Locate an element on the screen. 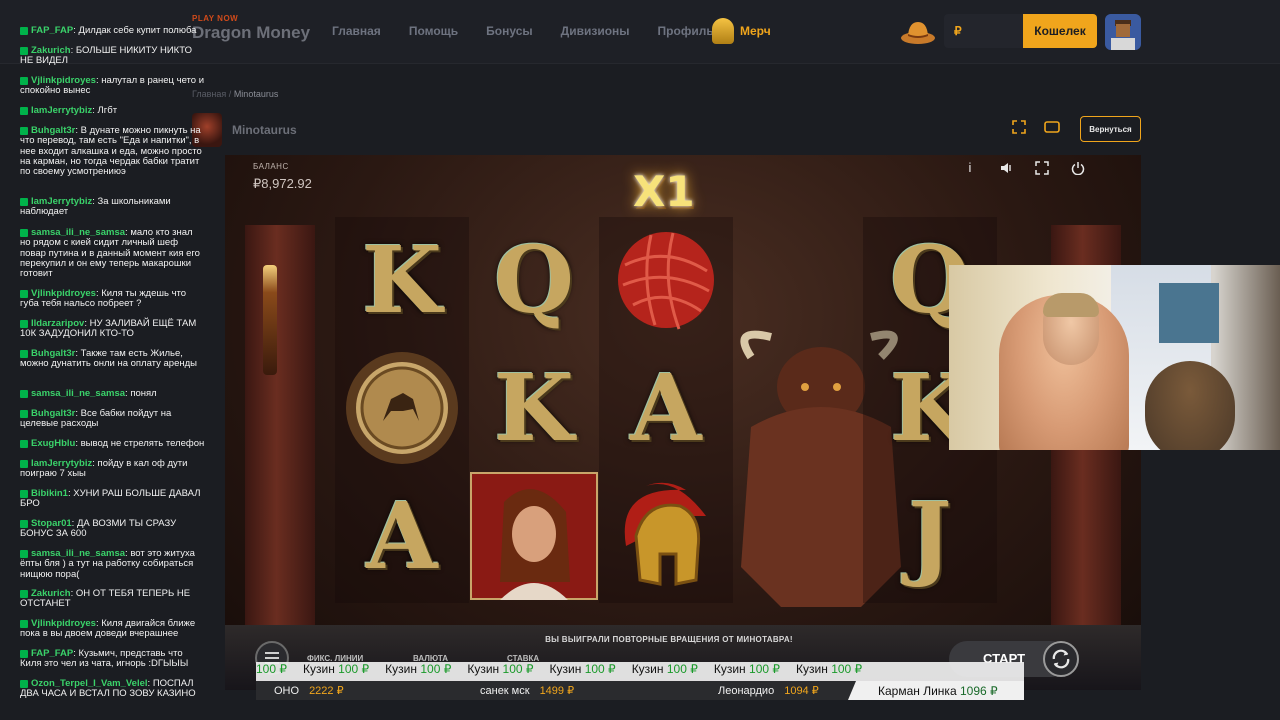  ticker-entry: санек мск 1499 ₽ is located at coordinates (527, 691).